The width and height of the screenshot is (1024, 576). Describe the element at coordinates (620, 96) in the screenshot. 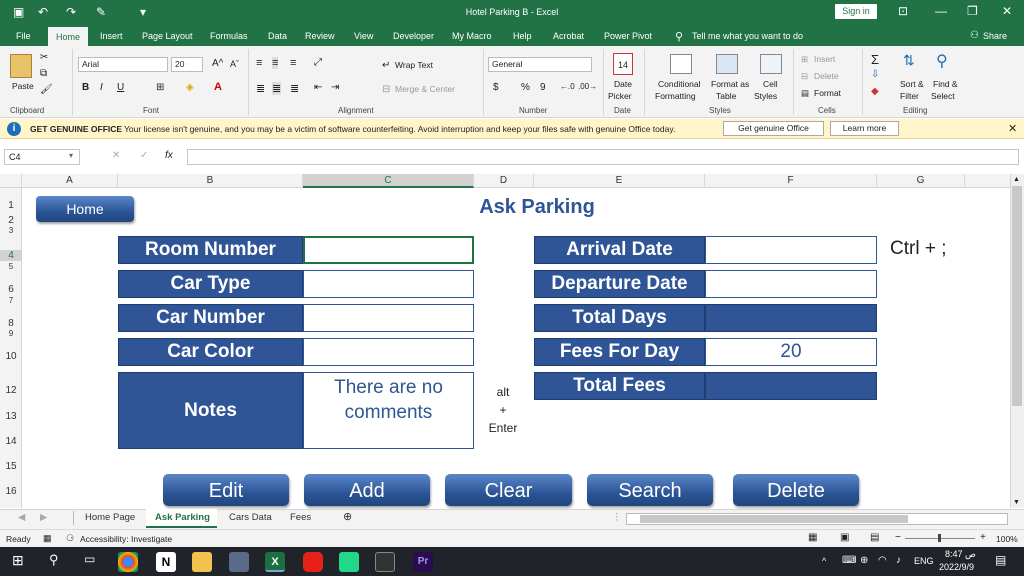

I see `date-picker-label-2: Picker` at that location.